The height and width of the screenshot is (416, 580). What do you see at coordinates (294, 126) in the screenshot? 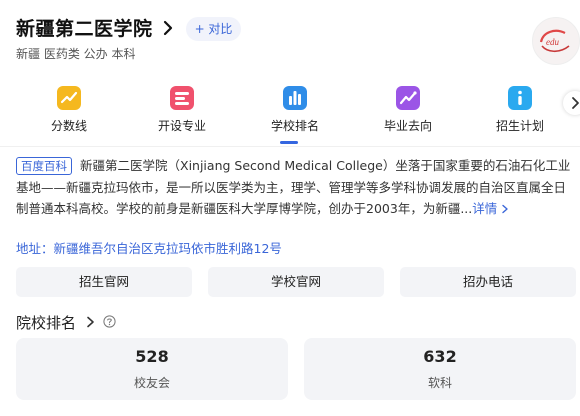
I see `nav-label: 学校排名` at bounding box center [294, 126].